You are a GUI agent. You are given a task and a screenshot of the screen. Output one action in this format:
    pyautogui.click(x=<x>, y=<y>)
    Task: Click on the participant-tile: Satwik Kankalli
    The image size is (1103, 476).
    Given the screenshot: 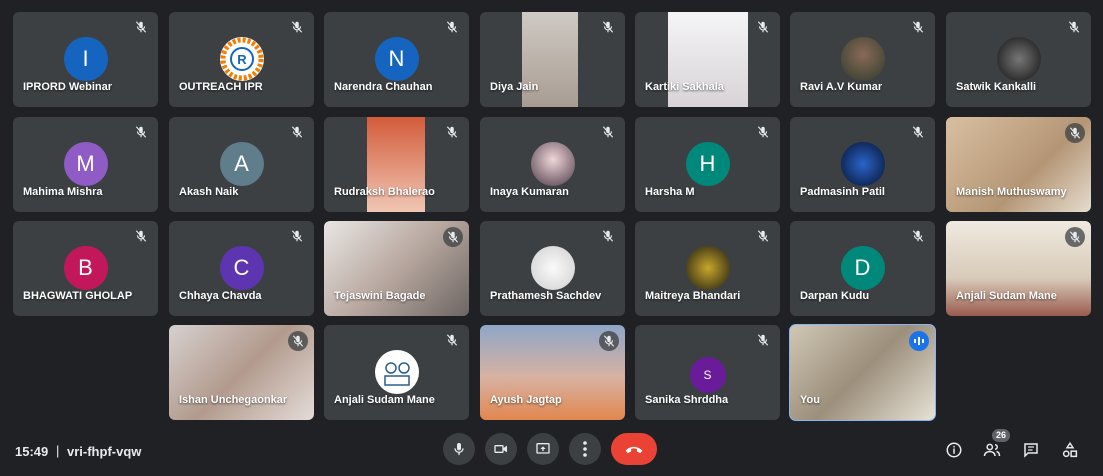 What is the action you would take?
    pyautogui.click(x=1018, y=59)
    